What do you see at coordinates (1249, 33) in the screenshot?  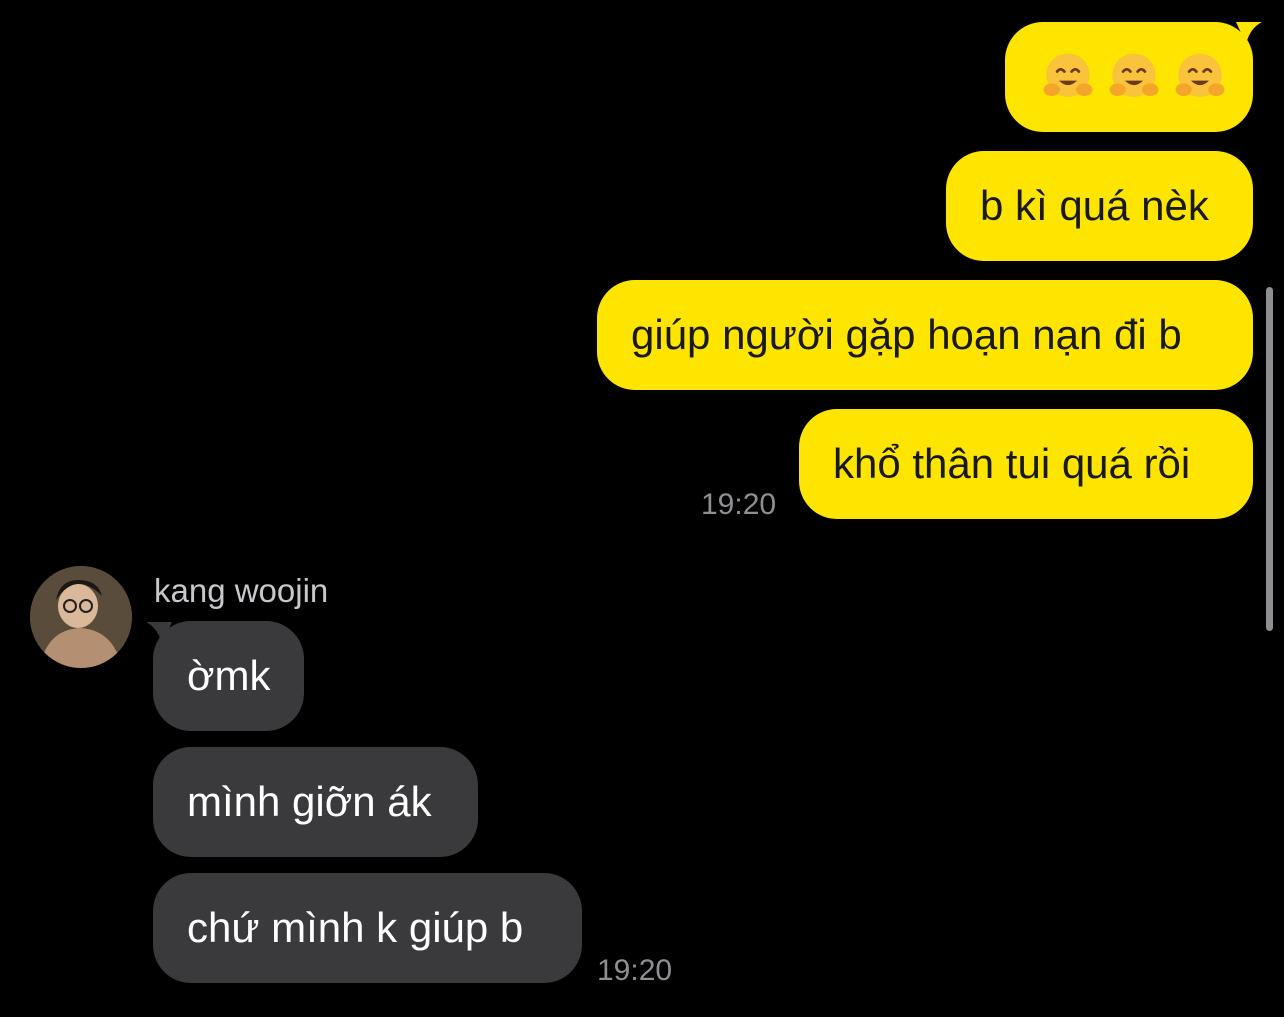 I see `outgoing-bubble-tail` at bounding box center [1249, 33].